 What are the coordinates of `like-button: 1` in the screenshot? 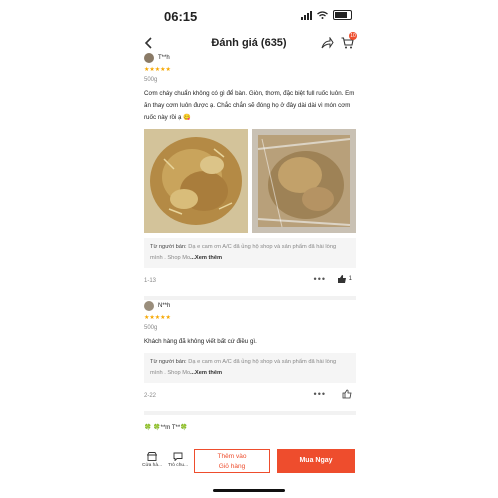 It's located at (344, 279).